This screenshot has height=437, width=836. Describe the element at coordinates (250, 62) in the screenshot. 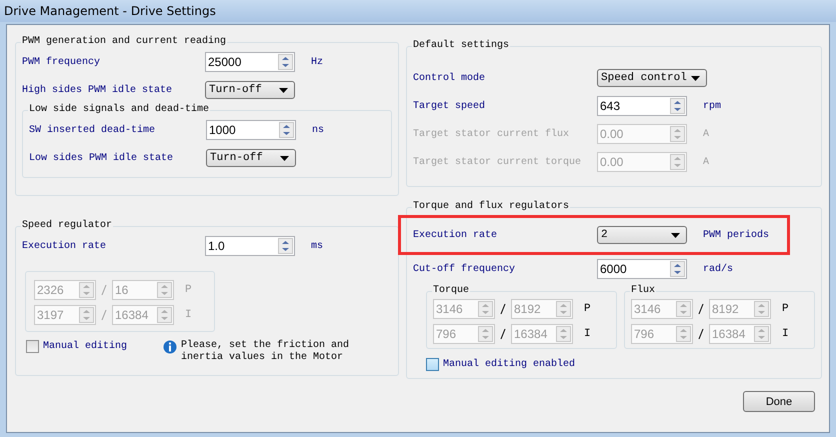

I see `spin-field: 25000` at that location.